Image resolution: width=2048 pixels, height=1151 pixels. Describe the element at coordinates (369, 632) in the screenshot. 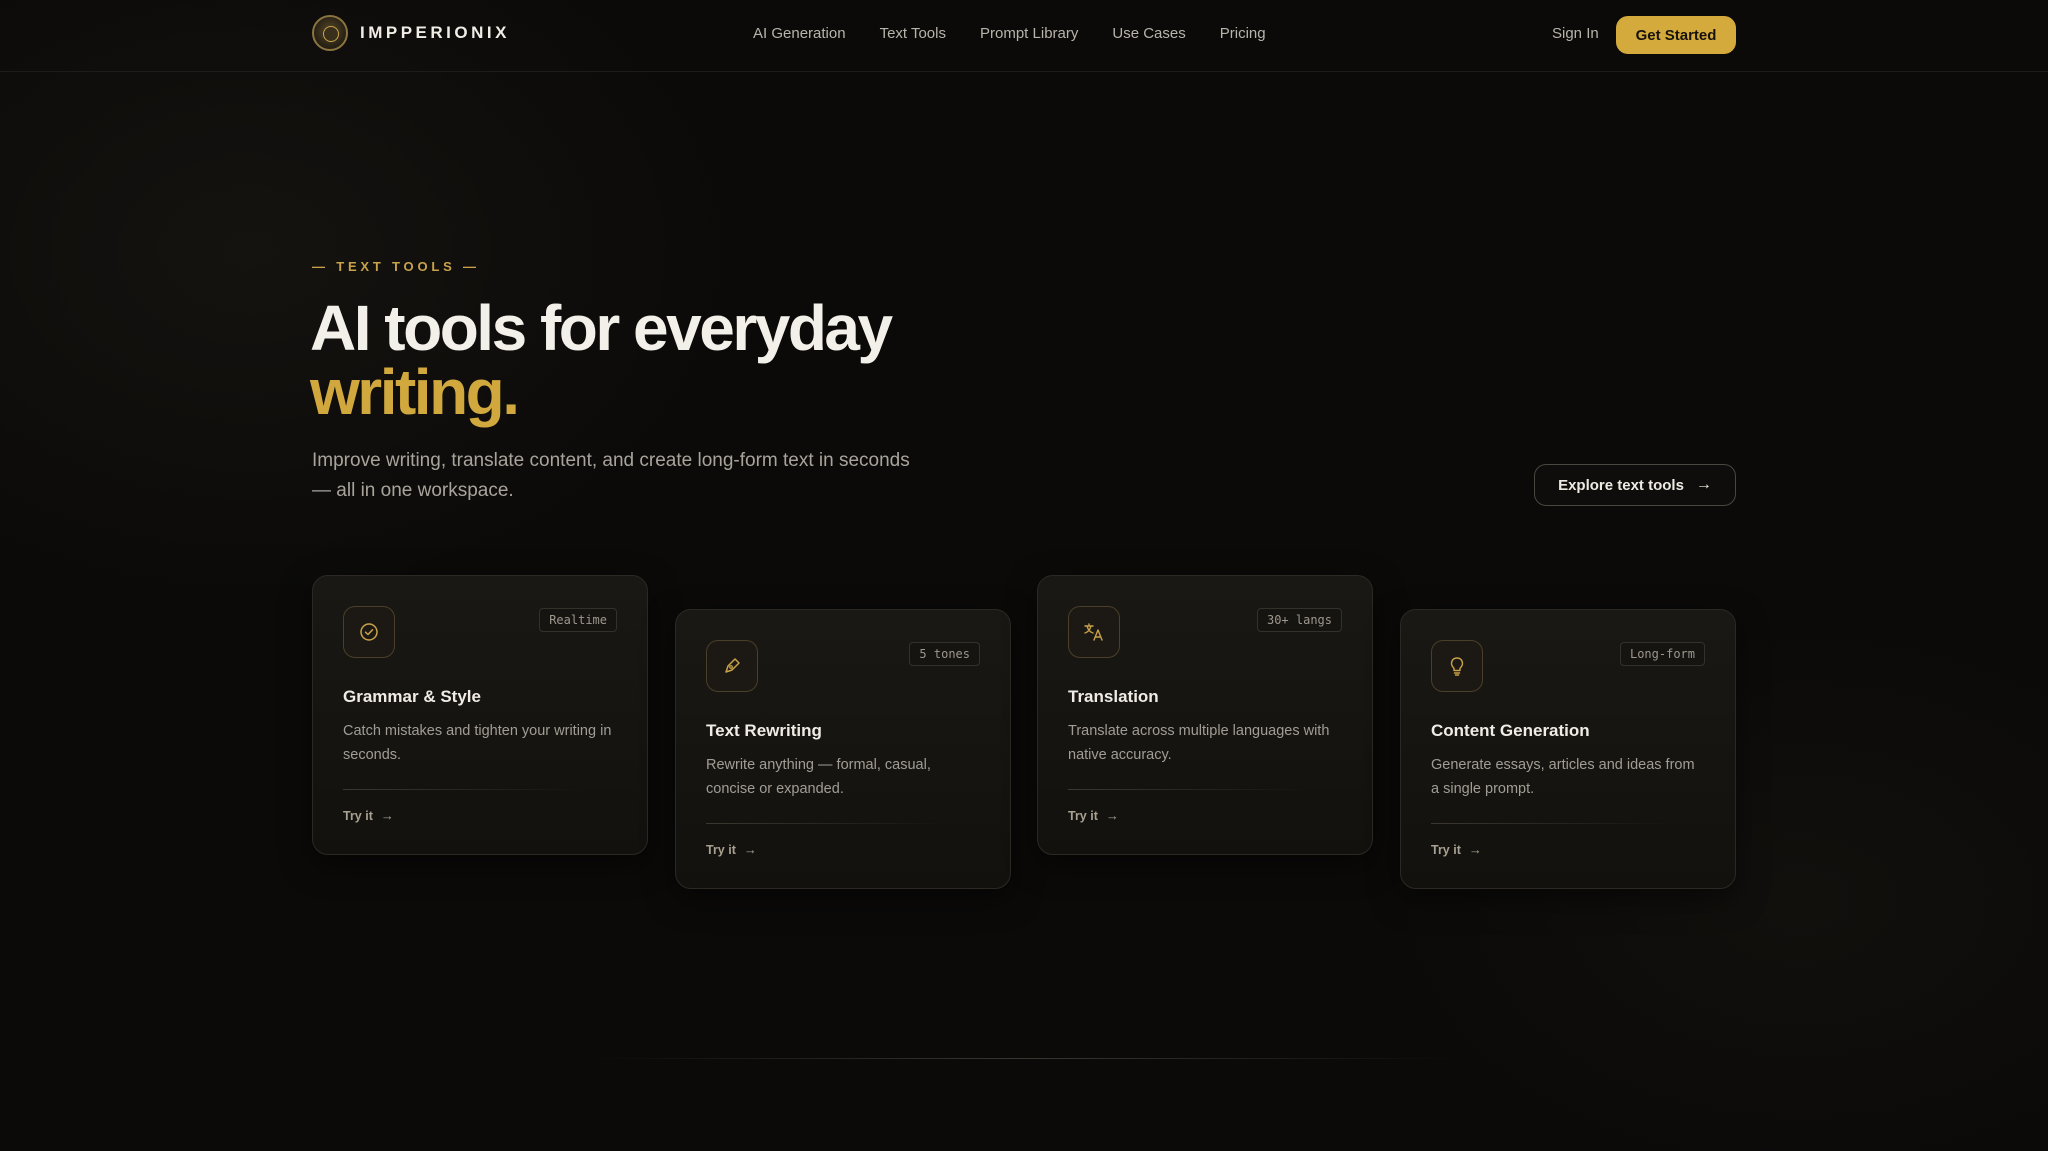

I see `check-circle-icon` at that location.